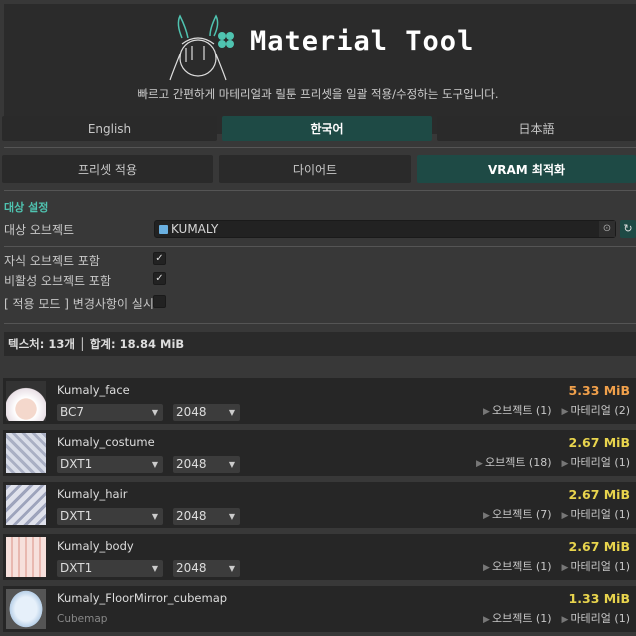 Image resolution: width=636 pixels, height=636 pixels. I want to click on materials-label: 마테리얼 (2), so click(600, 410).